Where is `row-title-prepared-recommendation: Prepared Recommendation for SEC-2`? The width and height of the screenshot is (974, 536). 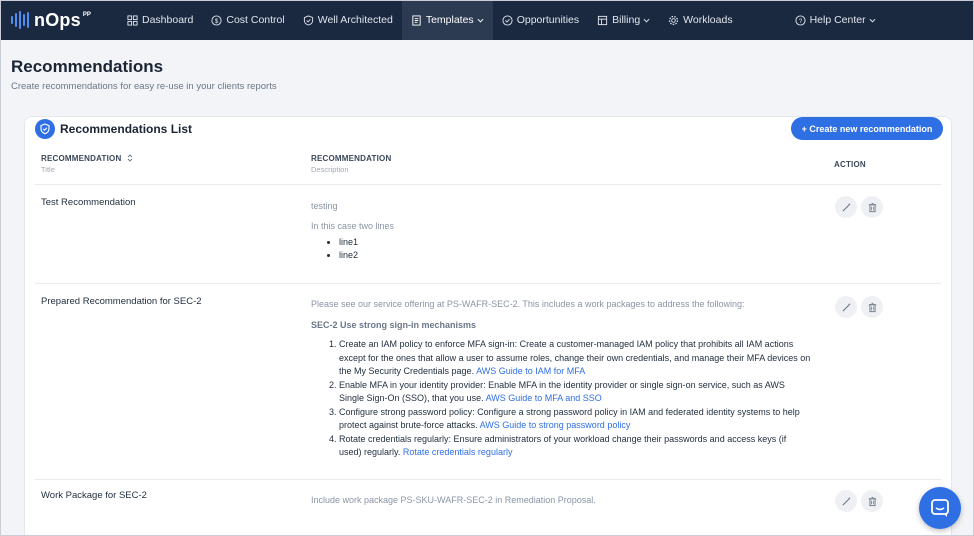 row-title-prepared-recommendation: Prepared Recommendation for SEC-2 is located at coordinates (121, 301).